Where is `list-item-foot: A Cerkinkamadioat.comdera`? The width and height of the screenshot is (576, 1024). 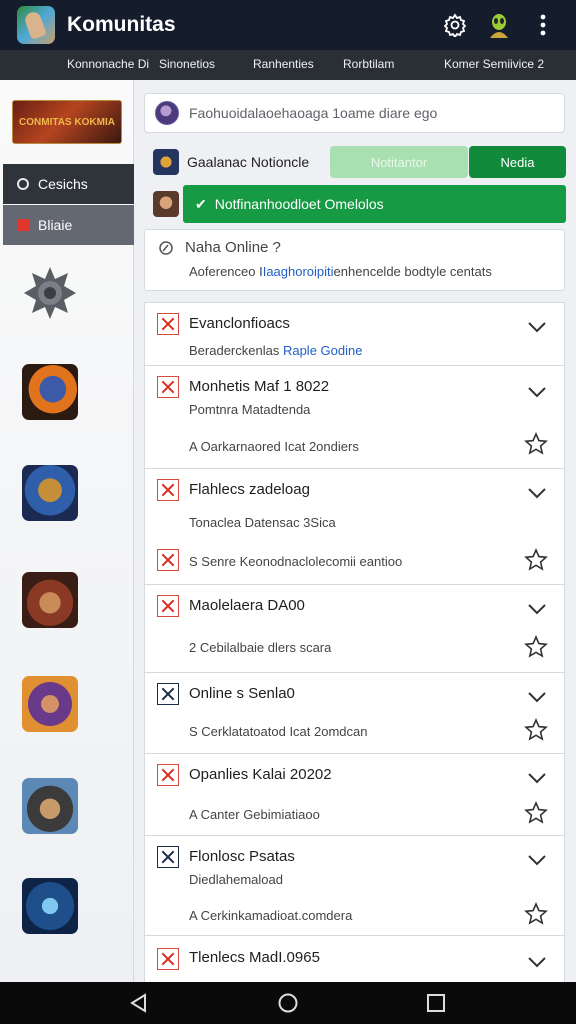
list-item-foot: A Cerkinkamadioat.comdera is located at coordinates (271, 915).